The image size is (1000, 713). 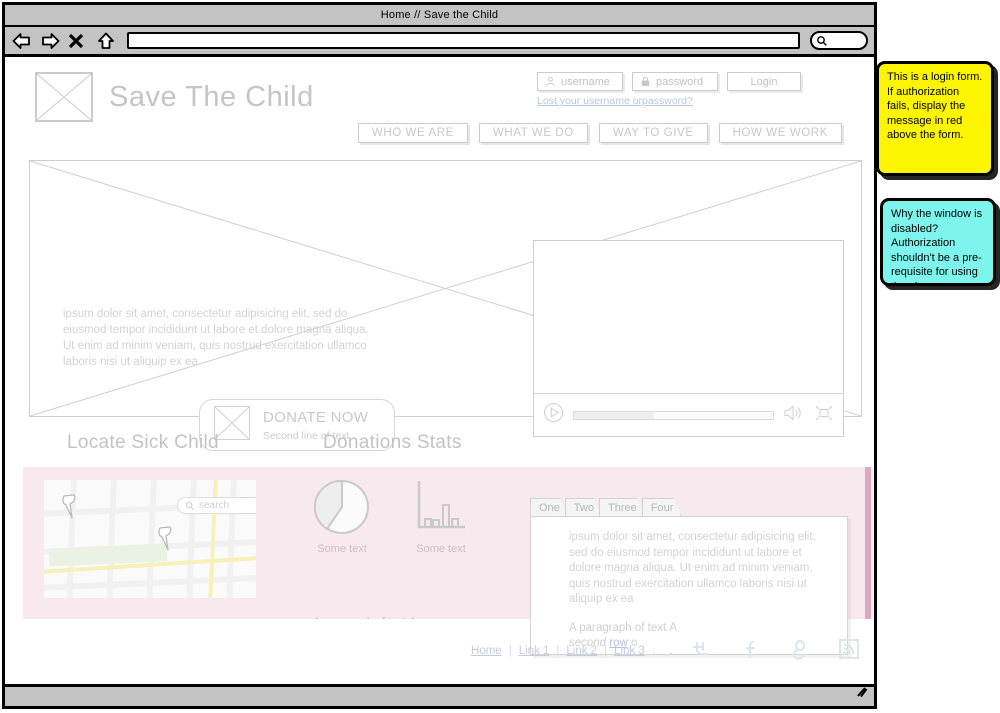 I want to click on browser-search-input, so click(x=839, y=40).